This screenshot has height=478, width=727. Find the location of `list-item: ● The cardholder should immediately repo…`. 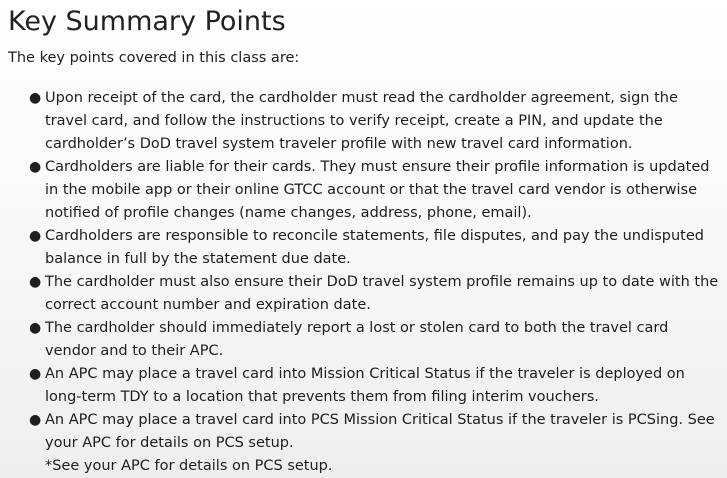

list-item: ● The cardholder should immediately repo… is located at coordinates (375, 340).